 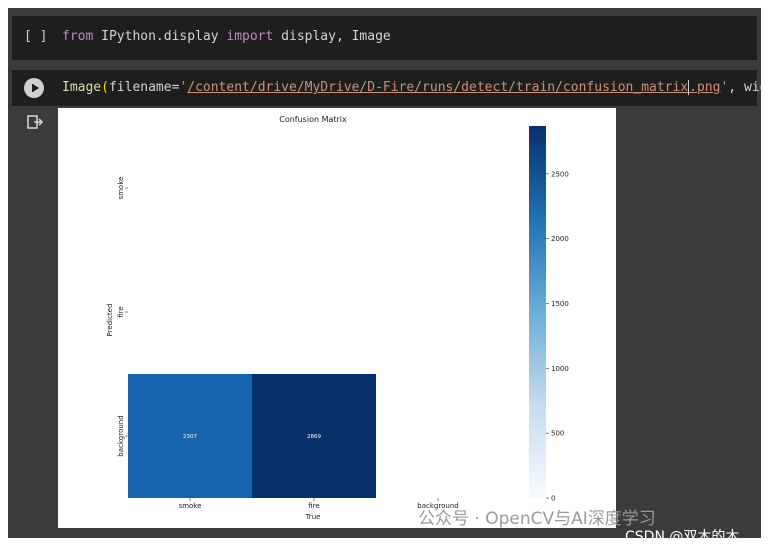 I want to click on chart-title: Confusion Matrix, so click(x=313, y=119).